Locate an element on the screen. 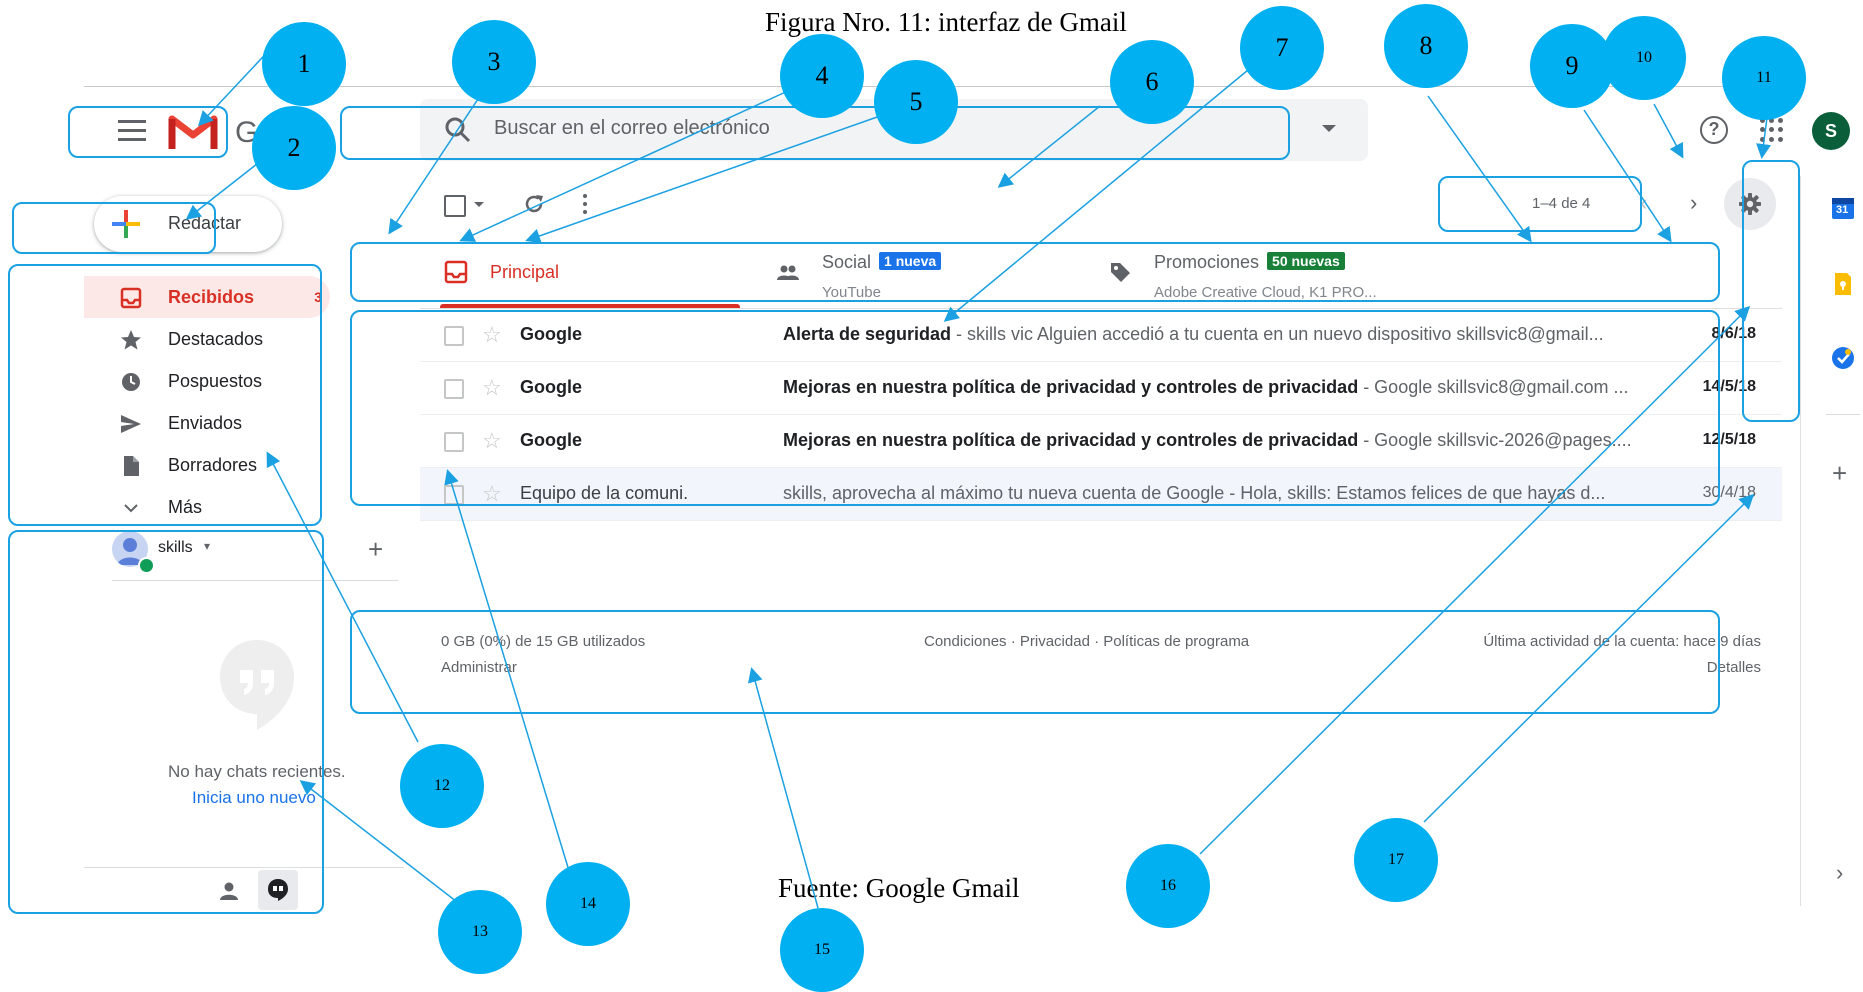 Image resolution: width=1863 pixels, height=992 pixels. annotation-marker-8: 8 is located at coordinates (1426, 46).